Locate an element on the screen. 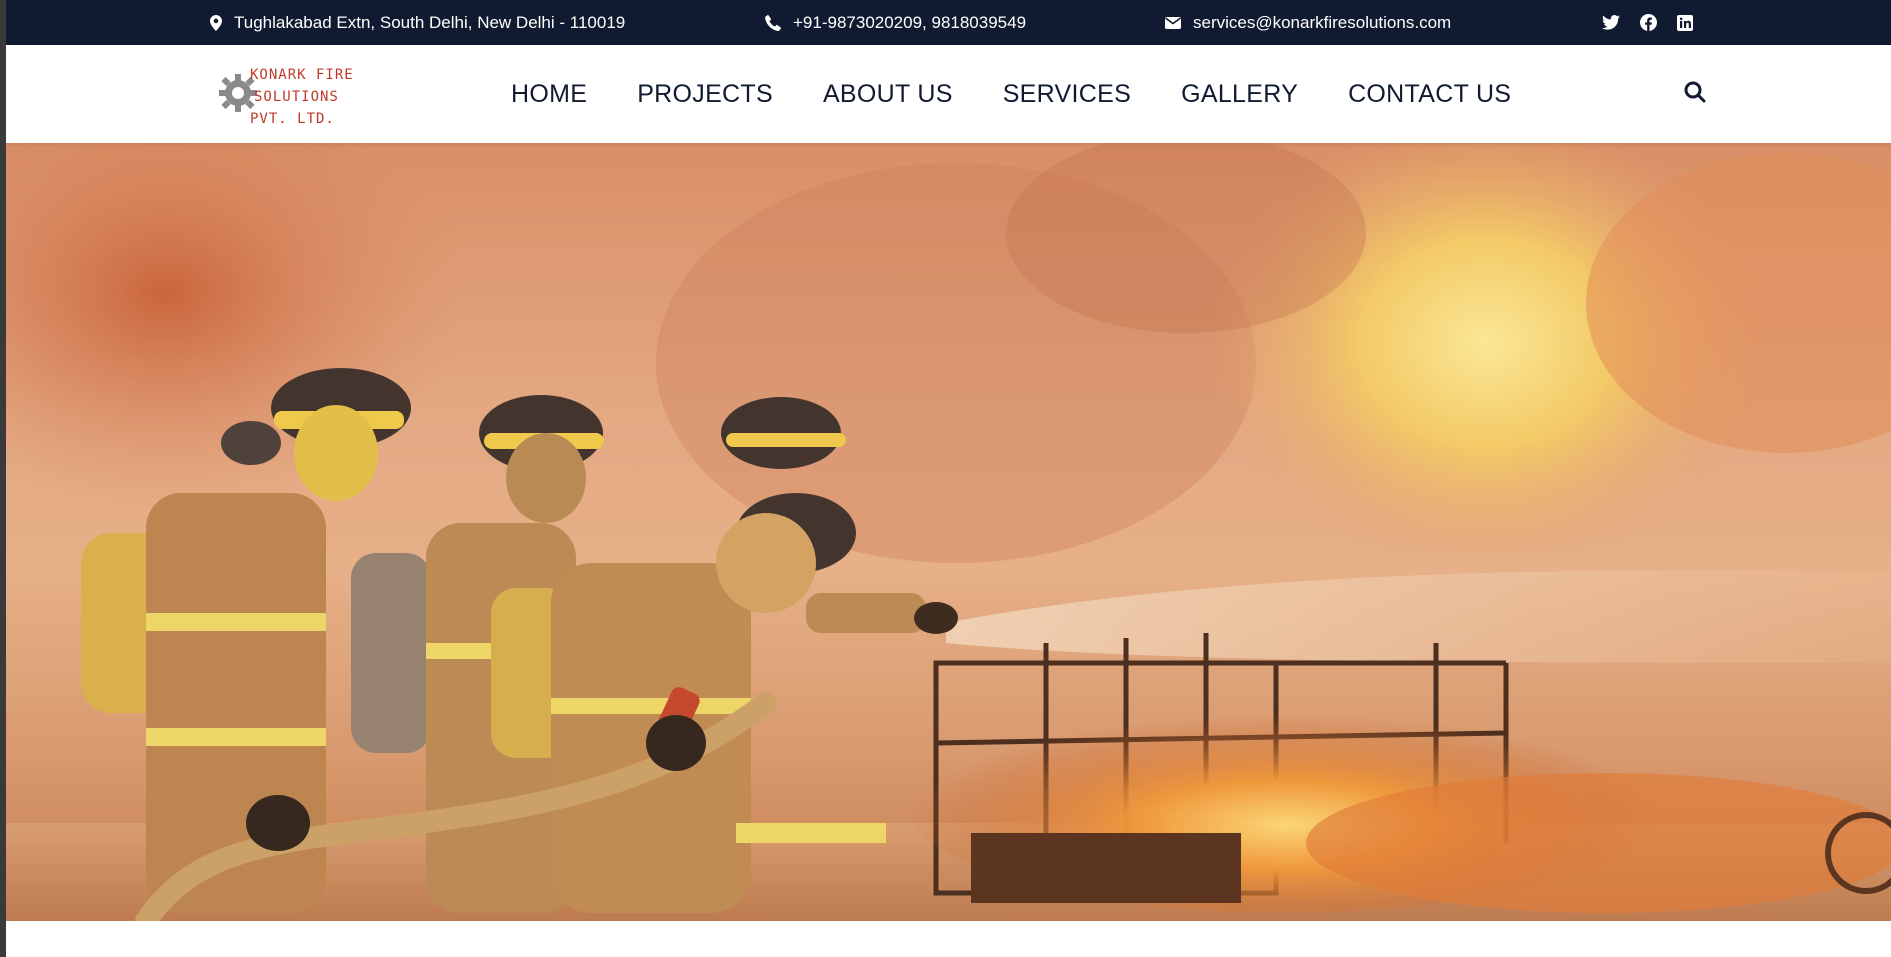 The height and width of the screenshot is (957, 1891). facebook-icon is located at coordinates (1648, 22).